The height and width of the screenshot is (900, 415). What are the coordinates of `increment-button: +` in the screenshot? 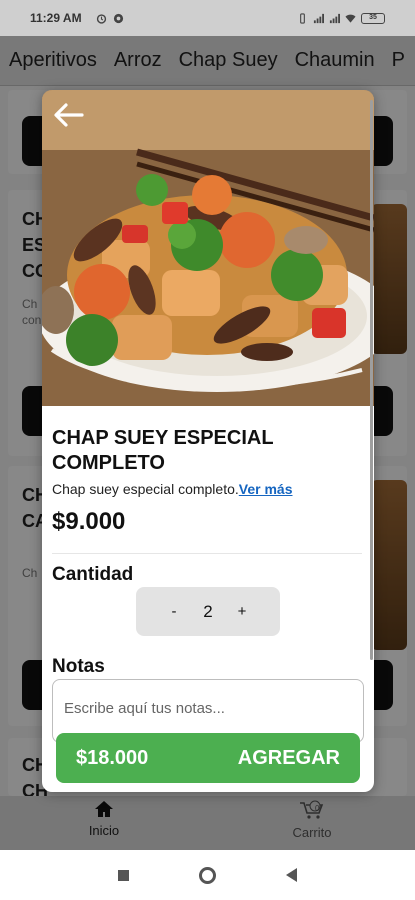 It's located at (242, 611).